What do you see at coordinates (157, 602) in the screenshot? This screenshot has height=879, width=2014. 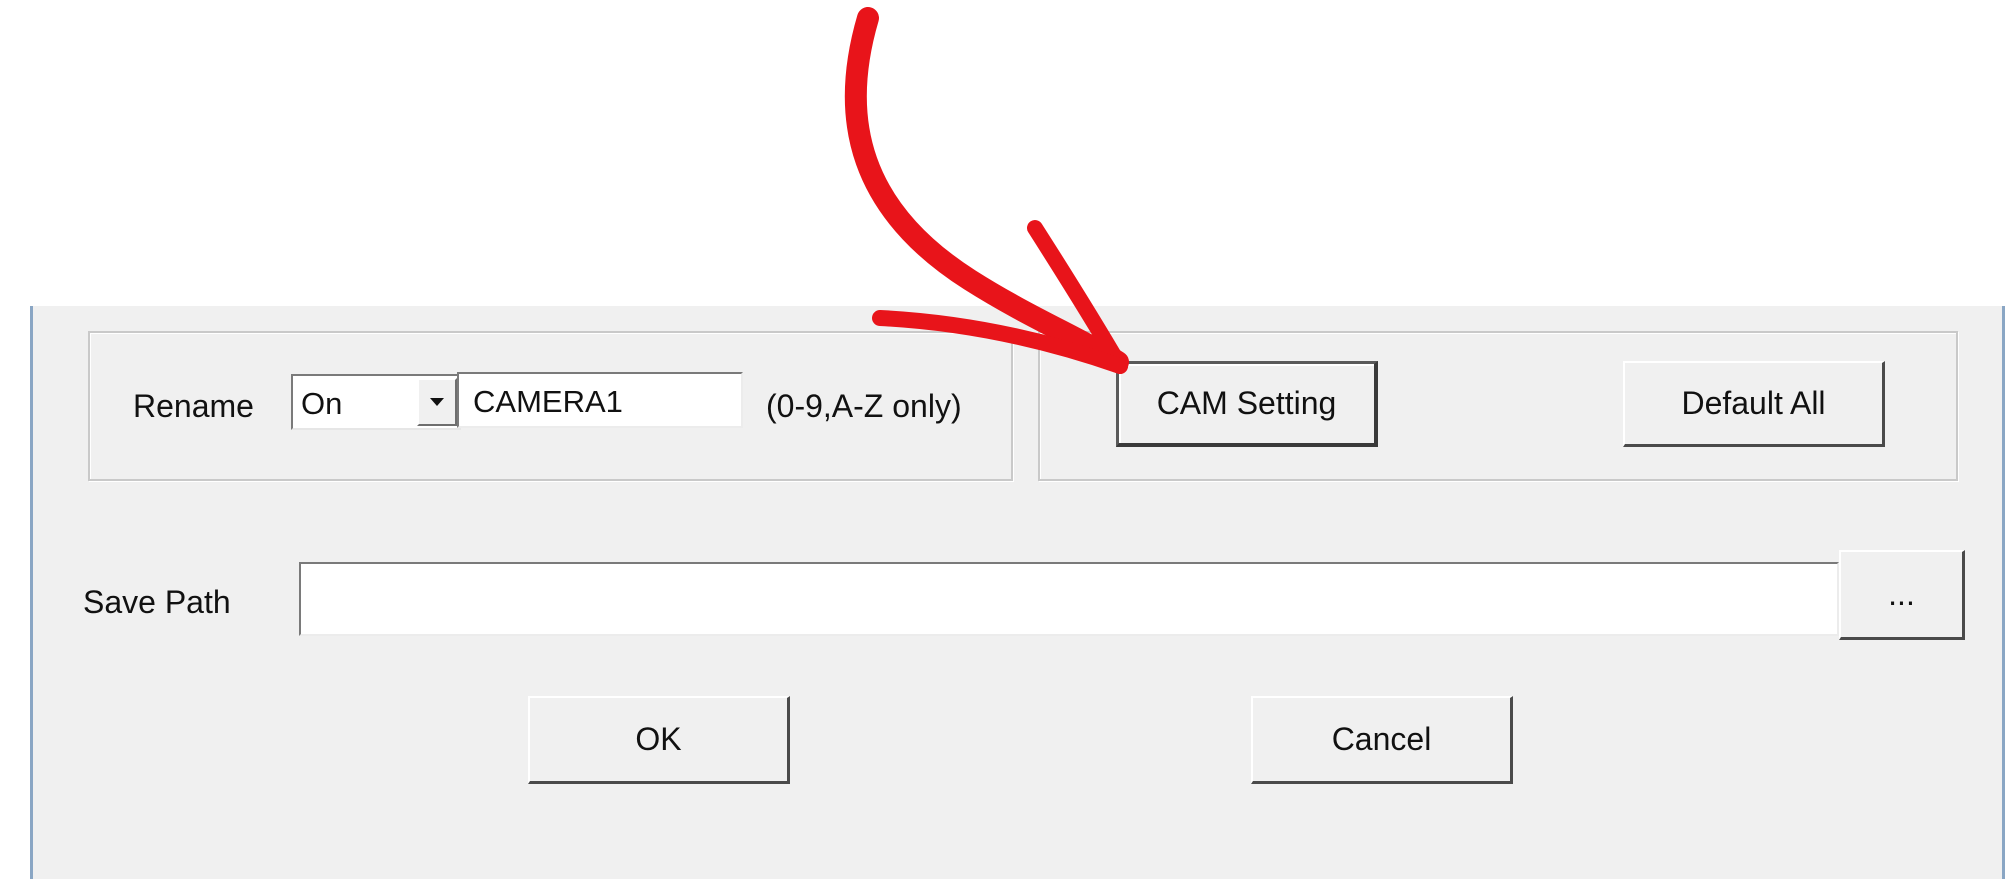 I see `save-path-label: Save Path` at bounding box center [157, 602].